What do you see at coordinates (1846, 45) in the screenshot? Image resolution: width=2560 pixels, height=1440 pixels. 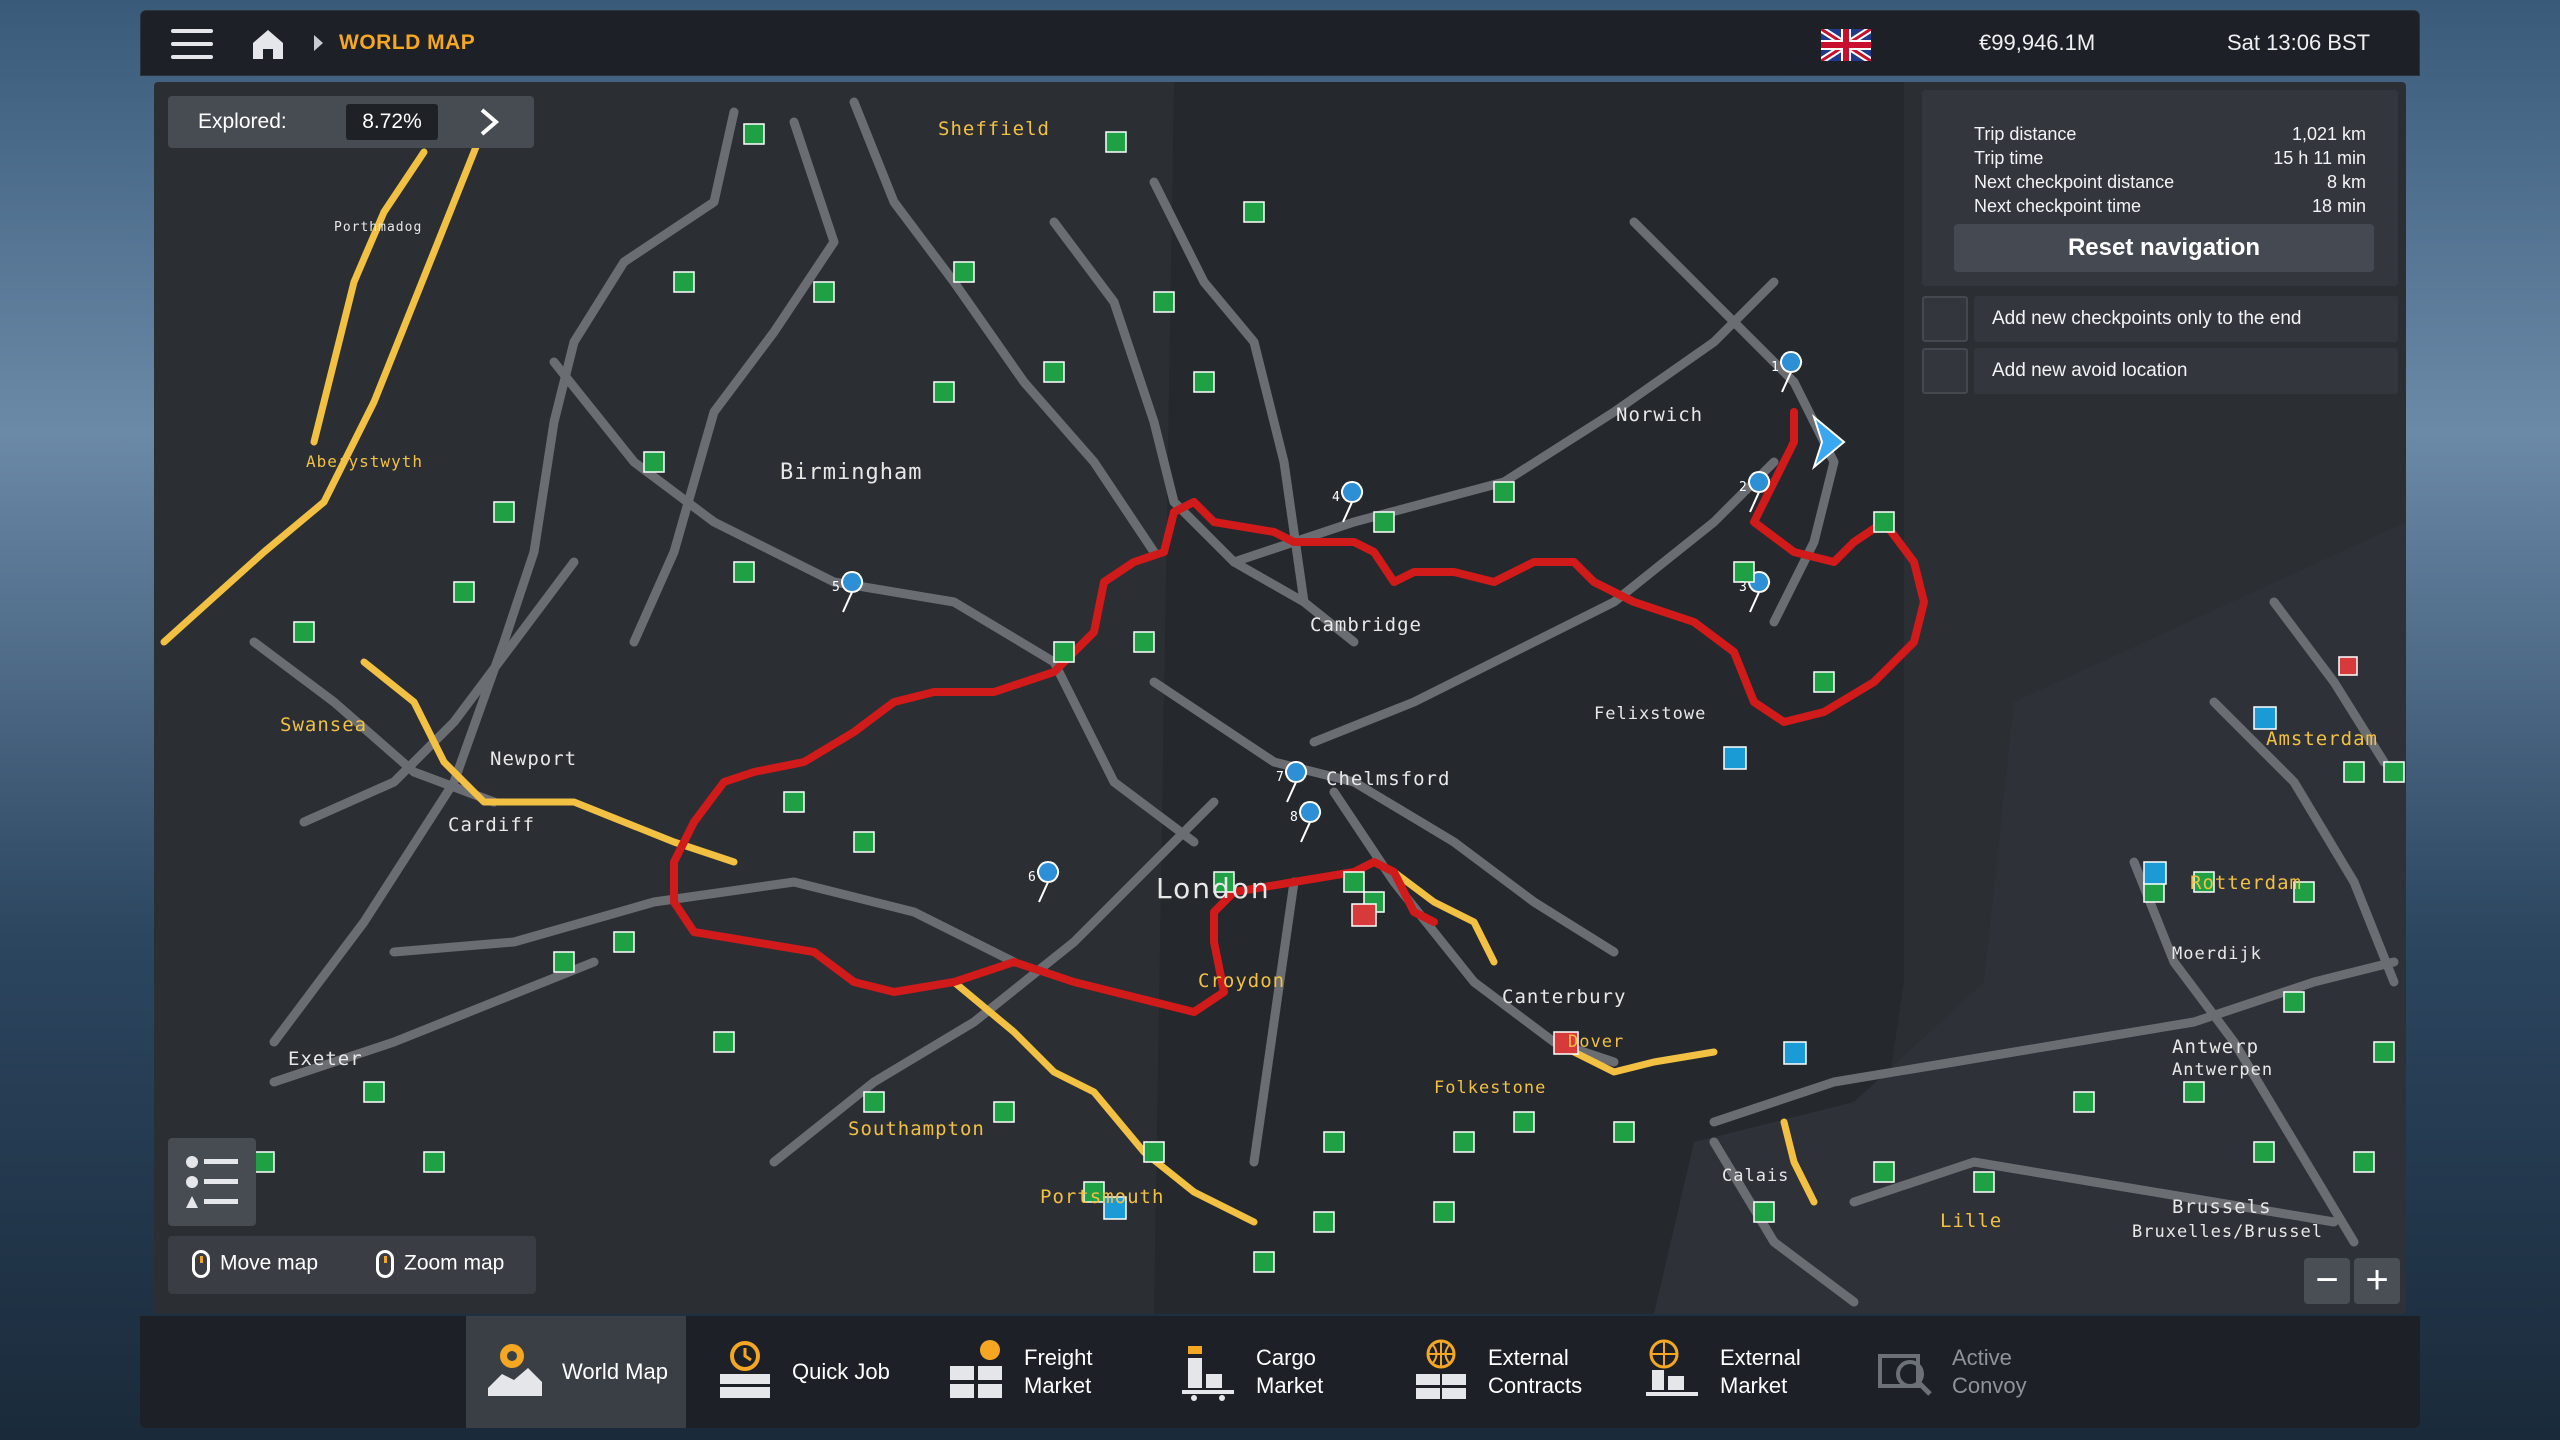 I see `uk-flag-icon` at bounding box center [1846, 45].